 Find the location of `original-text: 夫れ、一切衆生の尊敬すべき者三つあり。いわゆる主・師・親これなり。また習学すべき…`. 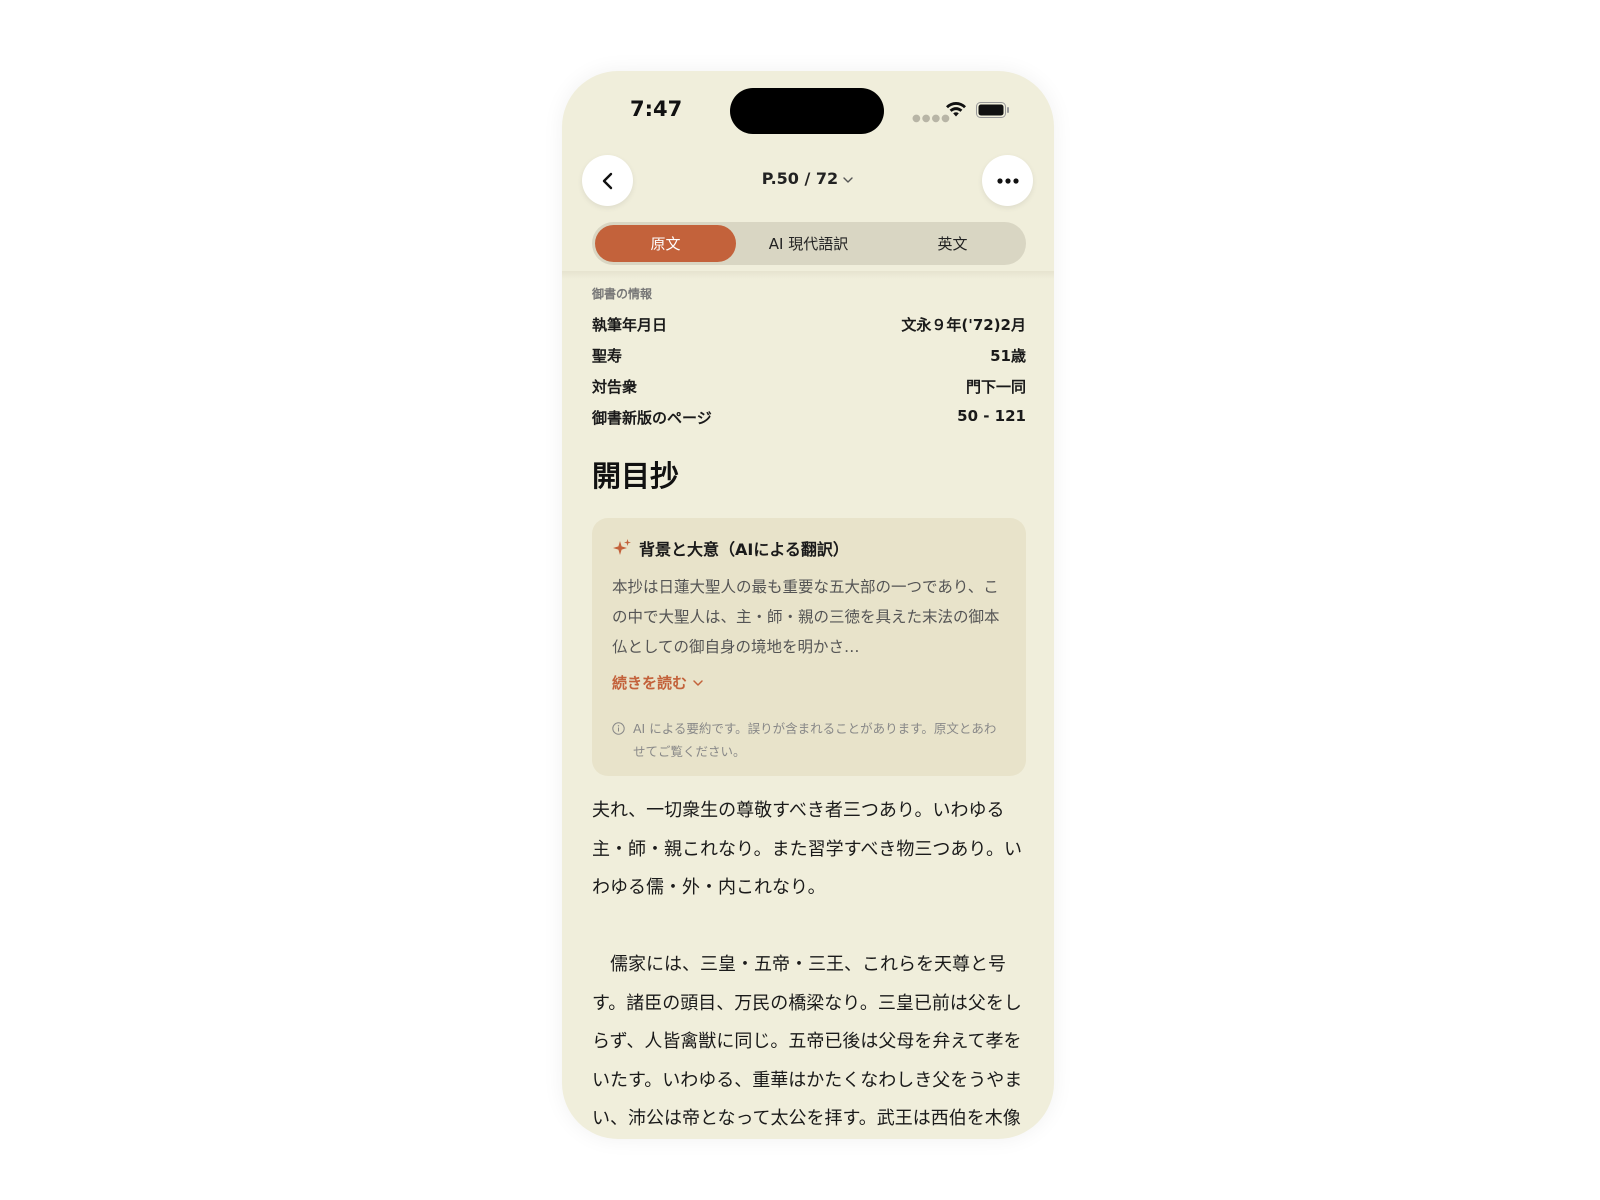

original-text: 夫れ、一切衆生の尊敬すべき者三つあり。いわゆる主・師・親これなり。また習学すべき… is located at coordinates (809, 965).